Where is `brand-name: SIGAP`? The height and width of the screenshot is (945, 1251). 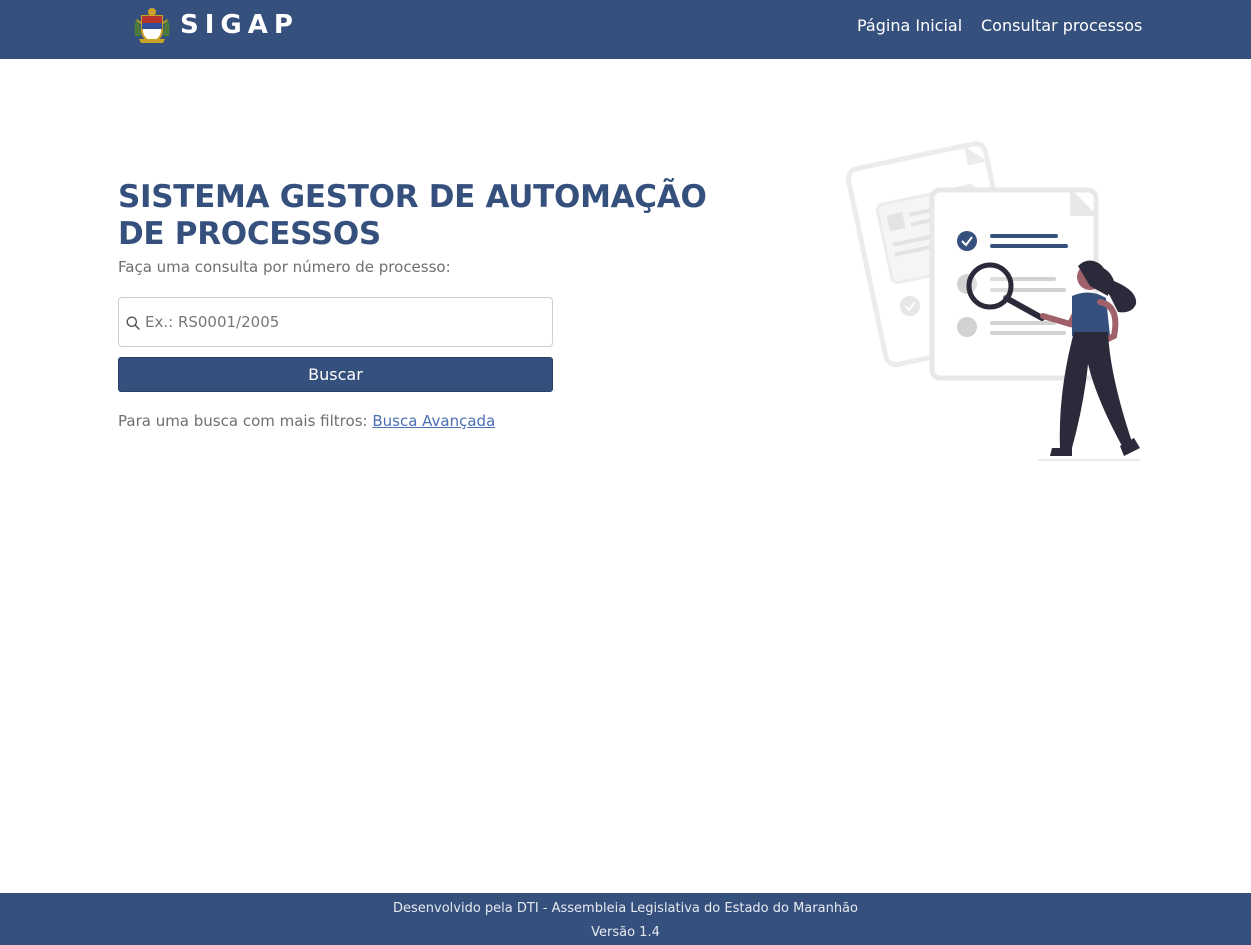
brand-name: SIGAP is located at coordinates (239, 25).